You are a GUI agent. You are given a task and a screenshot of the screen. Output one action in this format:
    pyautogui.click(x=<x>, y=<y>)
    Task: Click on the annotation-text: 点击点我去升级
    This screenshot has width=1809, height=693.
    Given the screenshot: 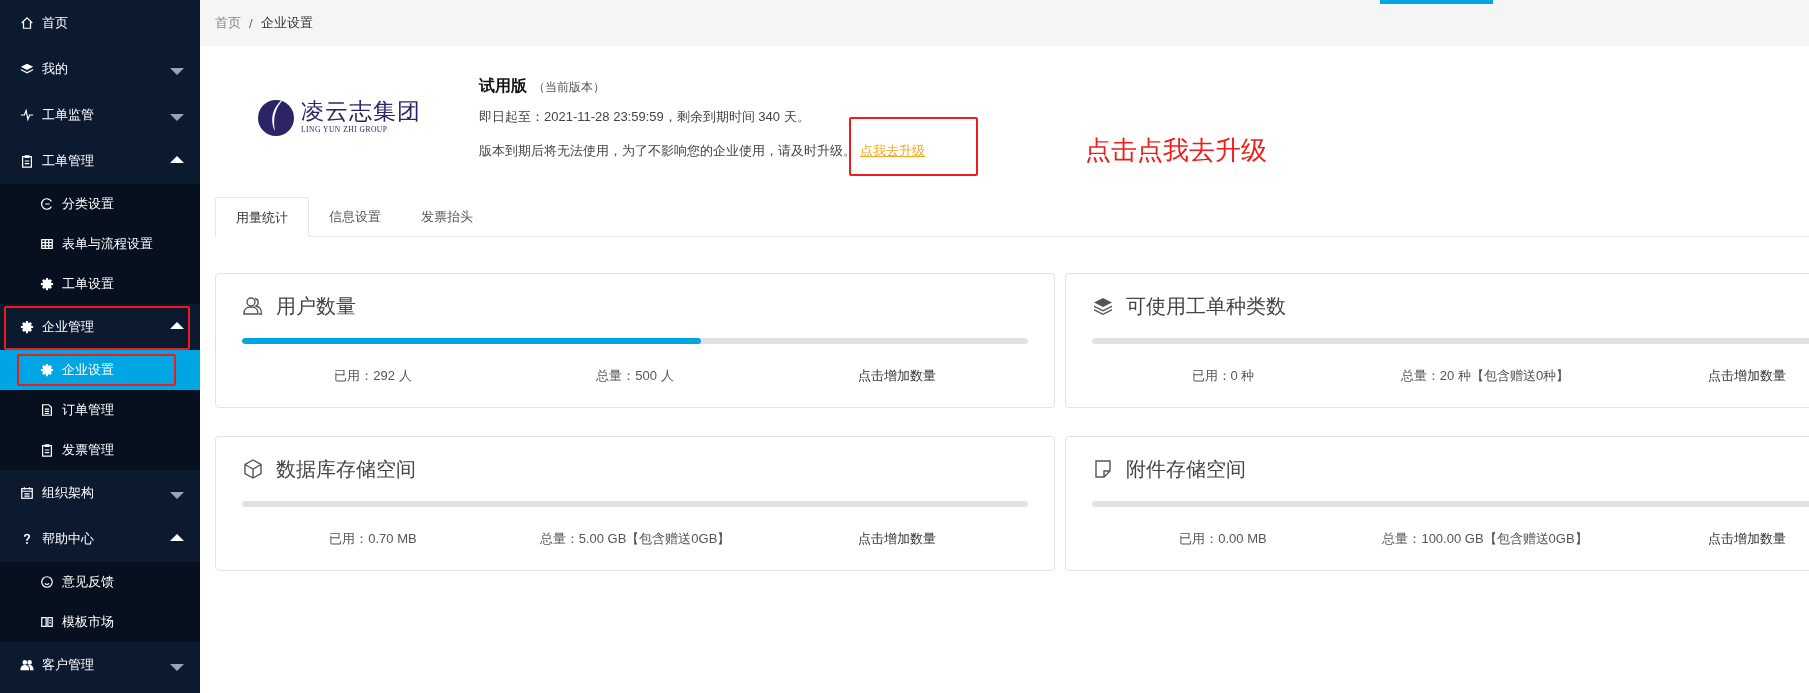 What is the action you would take?
    pyautogui.click(x=1176, y=150)
    